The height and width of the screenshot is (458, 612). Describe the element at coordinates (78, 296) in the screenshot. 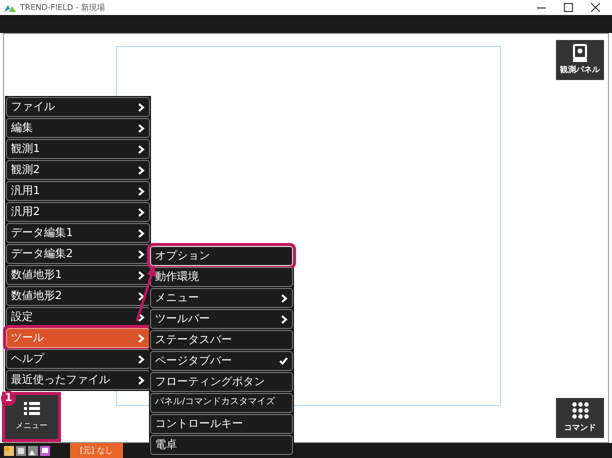

I see `menu-item: 数値地形2` at that location.